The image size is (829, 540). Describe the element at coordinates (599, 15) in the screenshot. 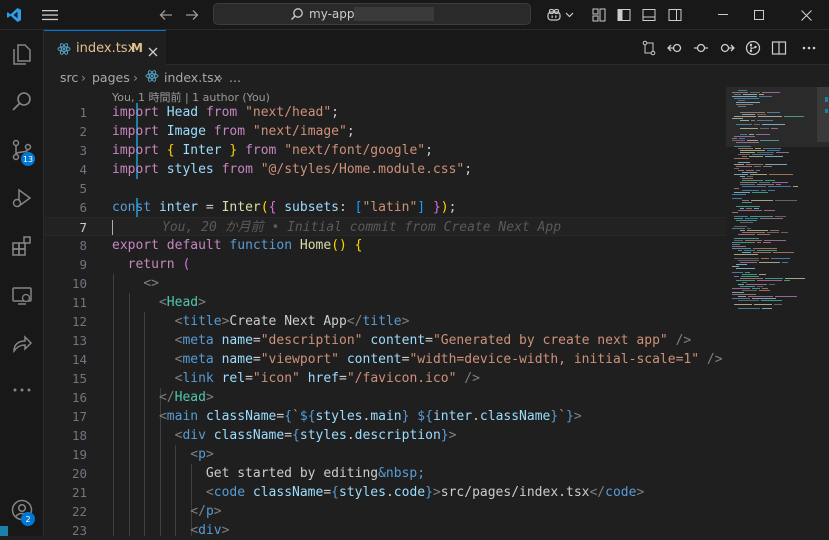

I see `customize-layout-icon` at that location.